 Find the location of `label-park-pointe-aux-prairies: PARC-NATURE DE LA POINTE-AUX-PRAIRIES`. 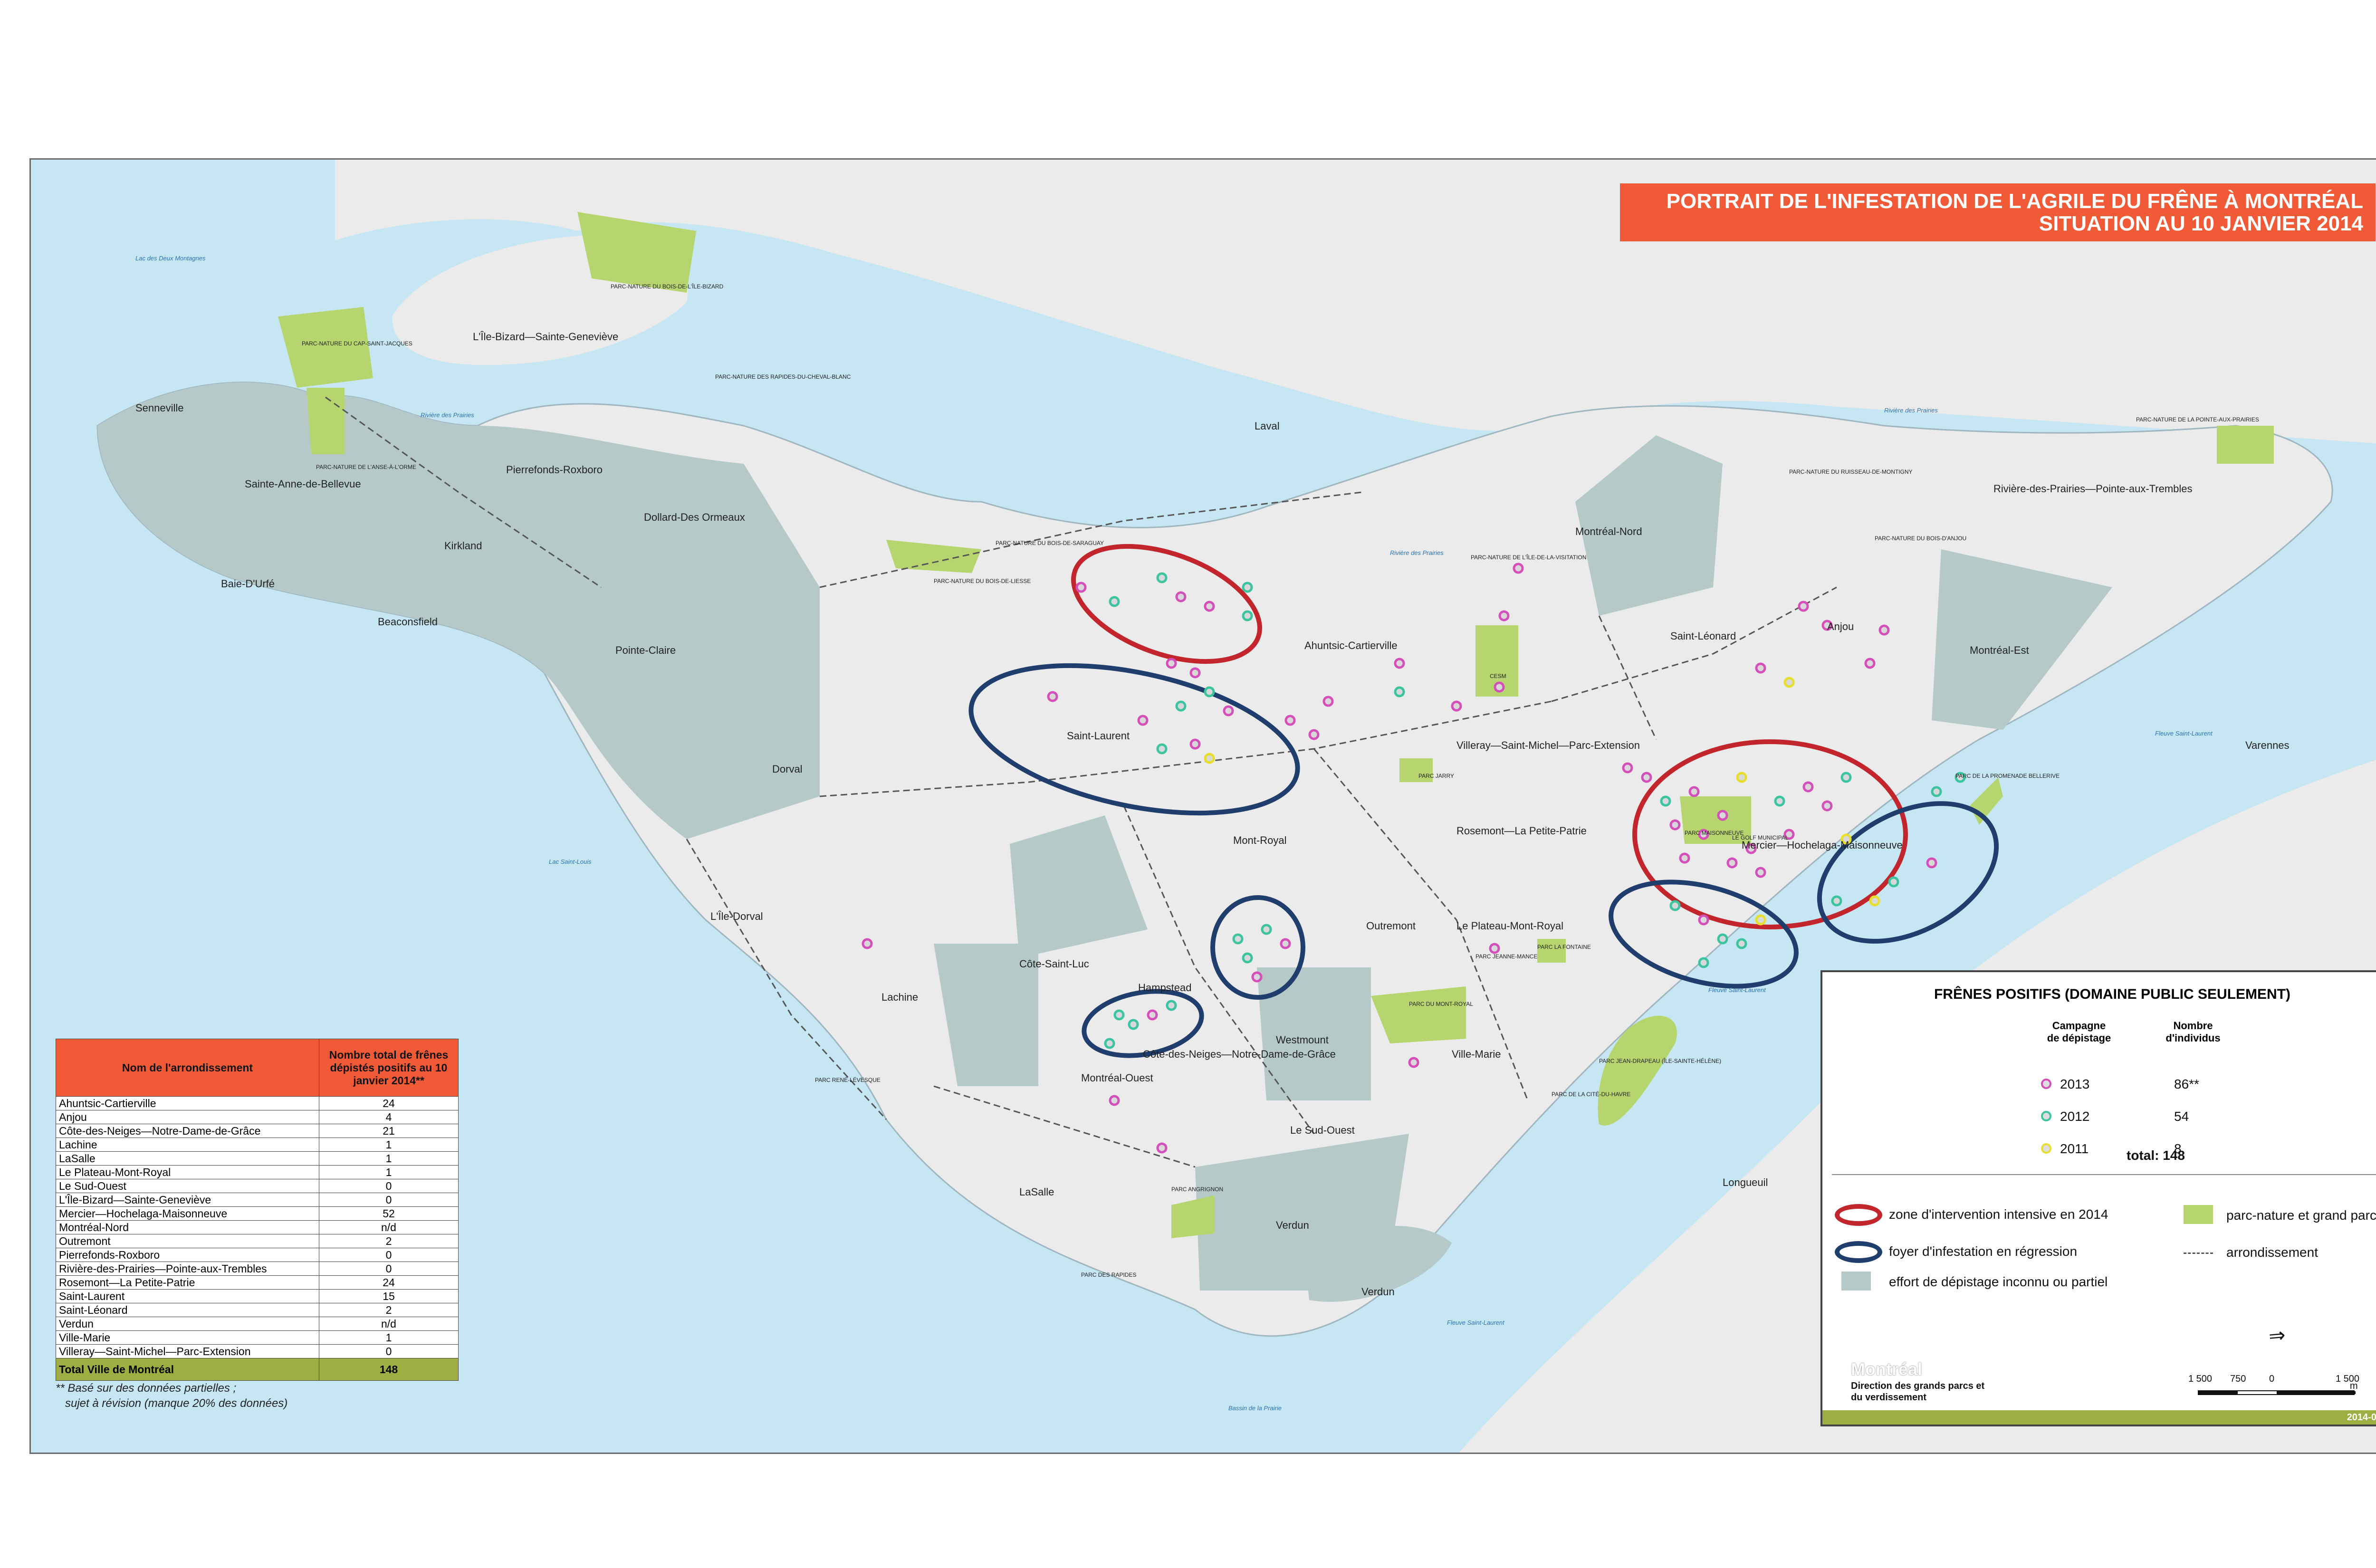

label-park-pointe-aux-prairies: PARC-NATURE DE LA POINTE-AUX-PRAIRIES is located at coordinates (2197, 420).